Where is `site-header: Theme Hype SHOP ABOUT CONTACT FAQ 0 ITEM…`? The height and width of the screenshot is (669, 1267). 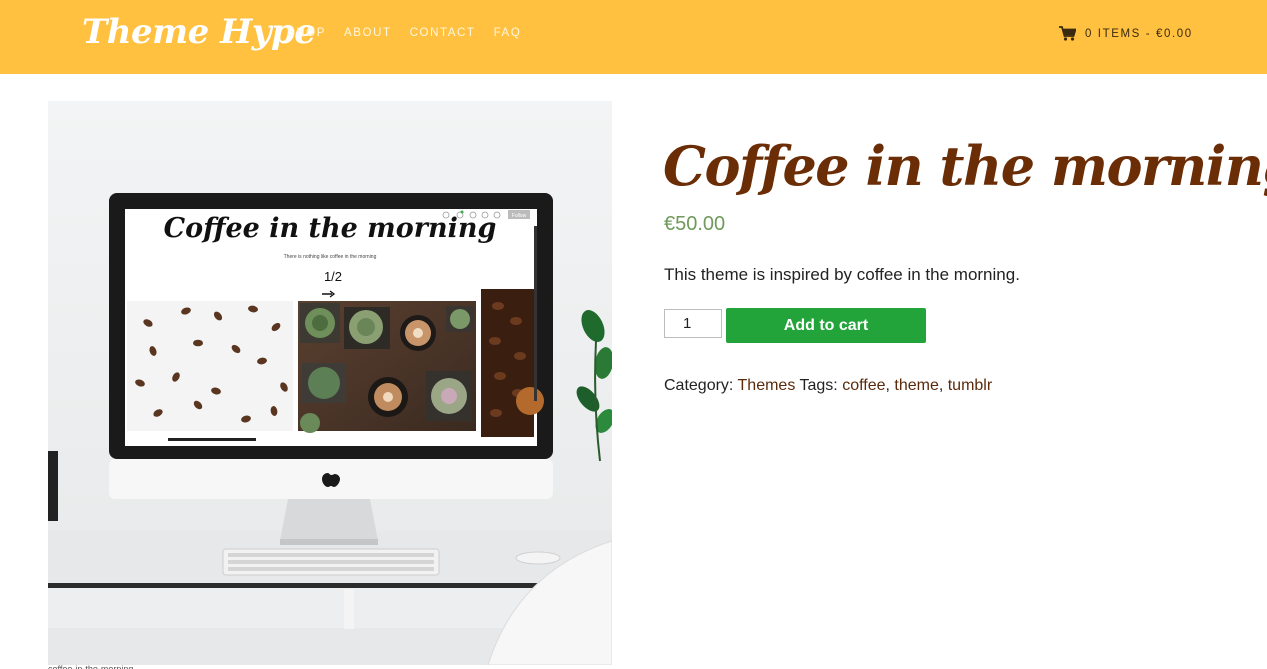
site-header: Theme Hype SHOP ABOUT CONTACT FAQ 0 ITEM… is located at coordinates (633, 37).